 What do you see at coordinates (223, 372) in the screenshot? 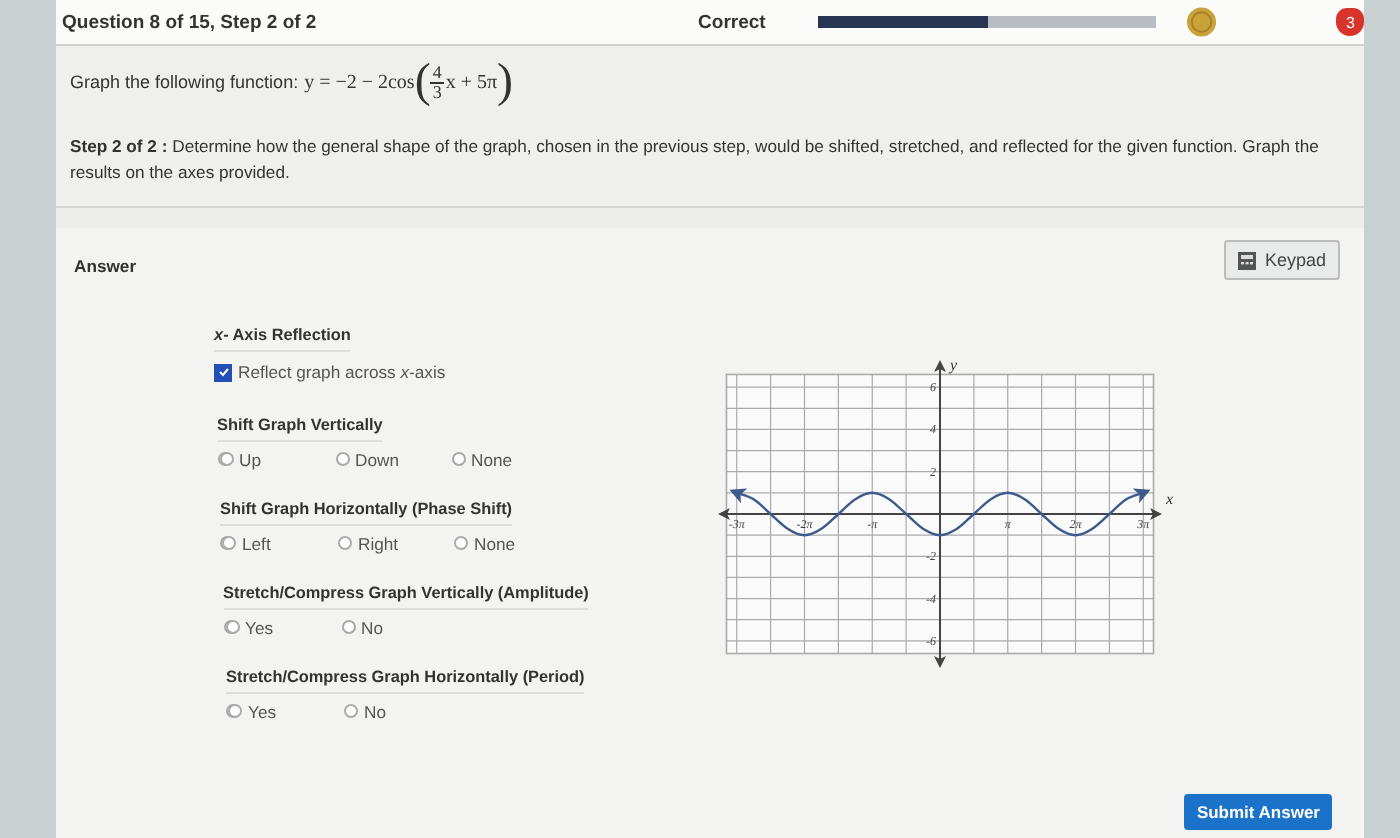
I see `checkbox` at bounding box center [223, 372].